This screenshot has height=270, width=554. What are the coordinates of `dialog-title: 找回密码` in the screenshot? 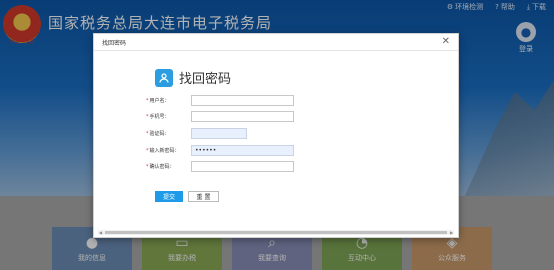 It's located at (114, 43).